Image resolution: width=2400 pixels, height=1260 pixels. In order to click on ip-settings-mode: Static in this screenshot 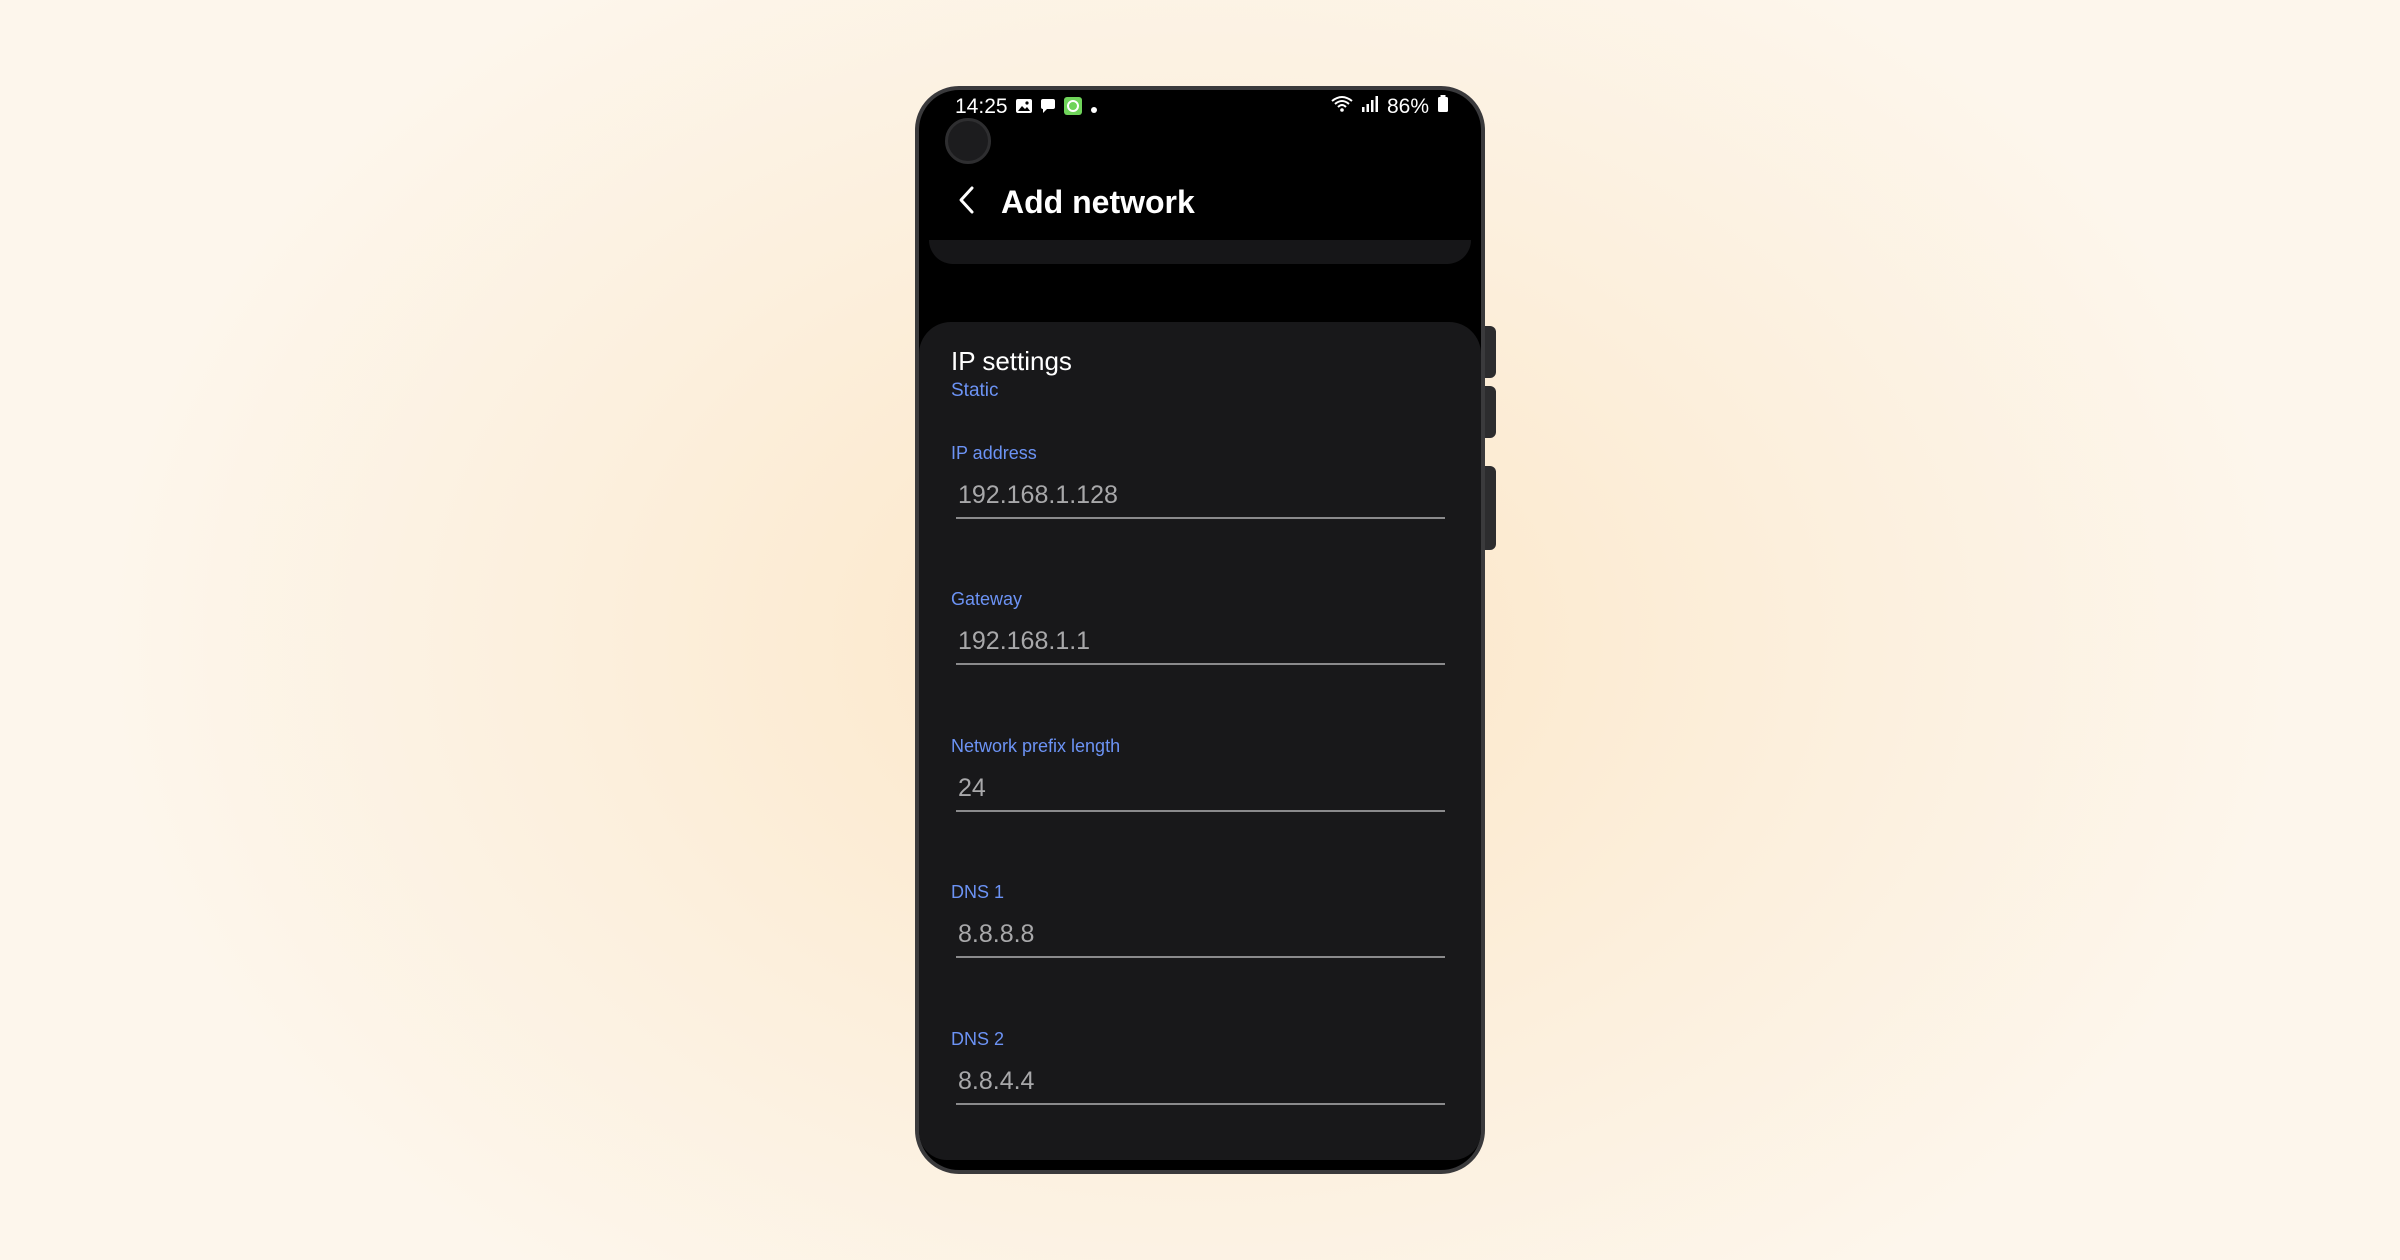, I will do `click(975, 391)`.